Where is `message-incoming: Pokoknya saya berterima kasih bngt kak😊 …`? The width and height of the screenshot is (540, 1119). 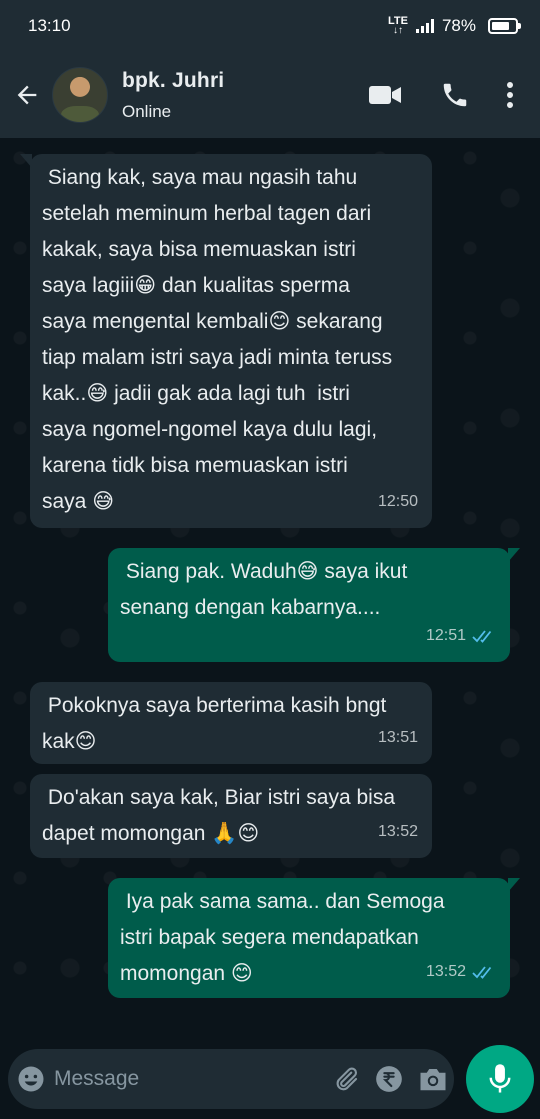
message-incoming: Pokoknya saya berterima kasih bngt kak😊 … is located at coordinates (231, 723).